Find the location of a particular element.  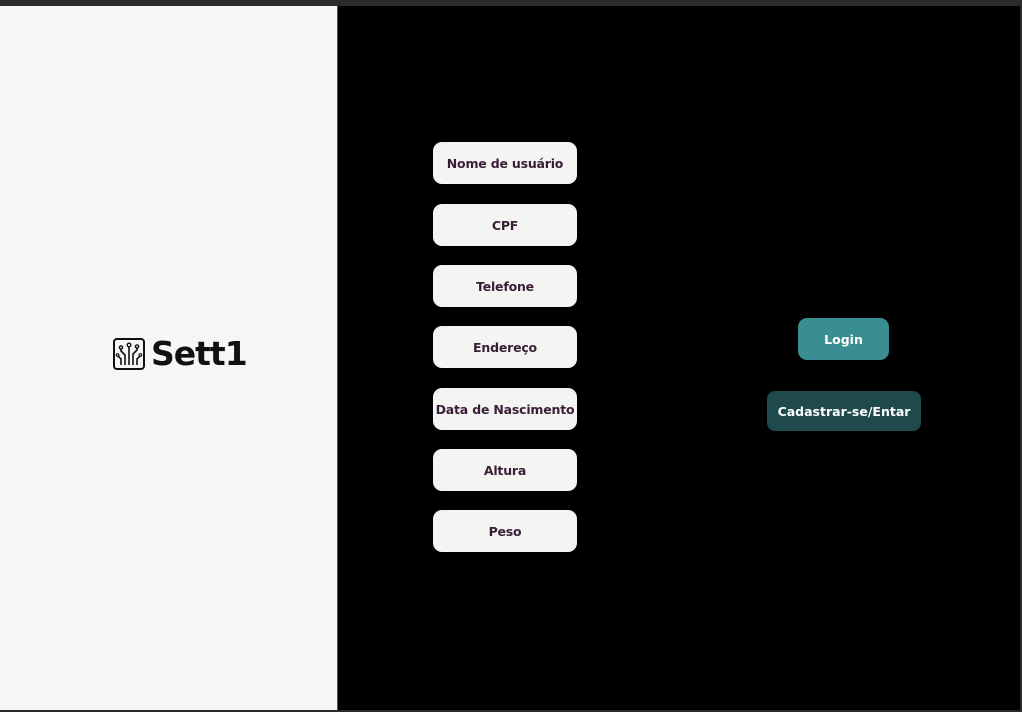

weight-field: Peso is located at coordinates (505, 531).